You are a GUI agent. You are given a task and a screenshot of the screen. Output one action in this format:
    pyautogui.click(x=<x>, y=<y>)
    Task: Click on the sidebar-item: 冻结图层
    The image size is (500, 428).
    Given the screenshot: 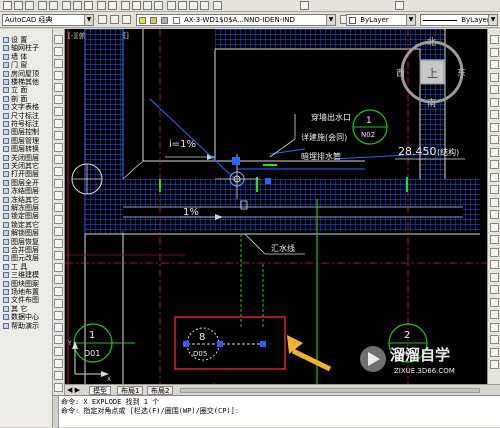 What is the action you would take?
    pyautogui.click(x=27, y=191)
    